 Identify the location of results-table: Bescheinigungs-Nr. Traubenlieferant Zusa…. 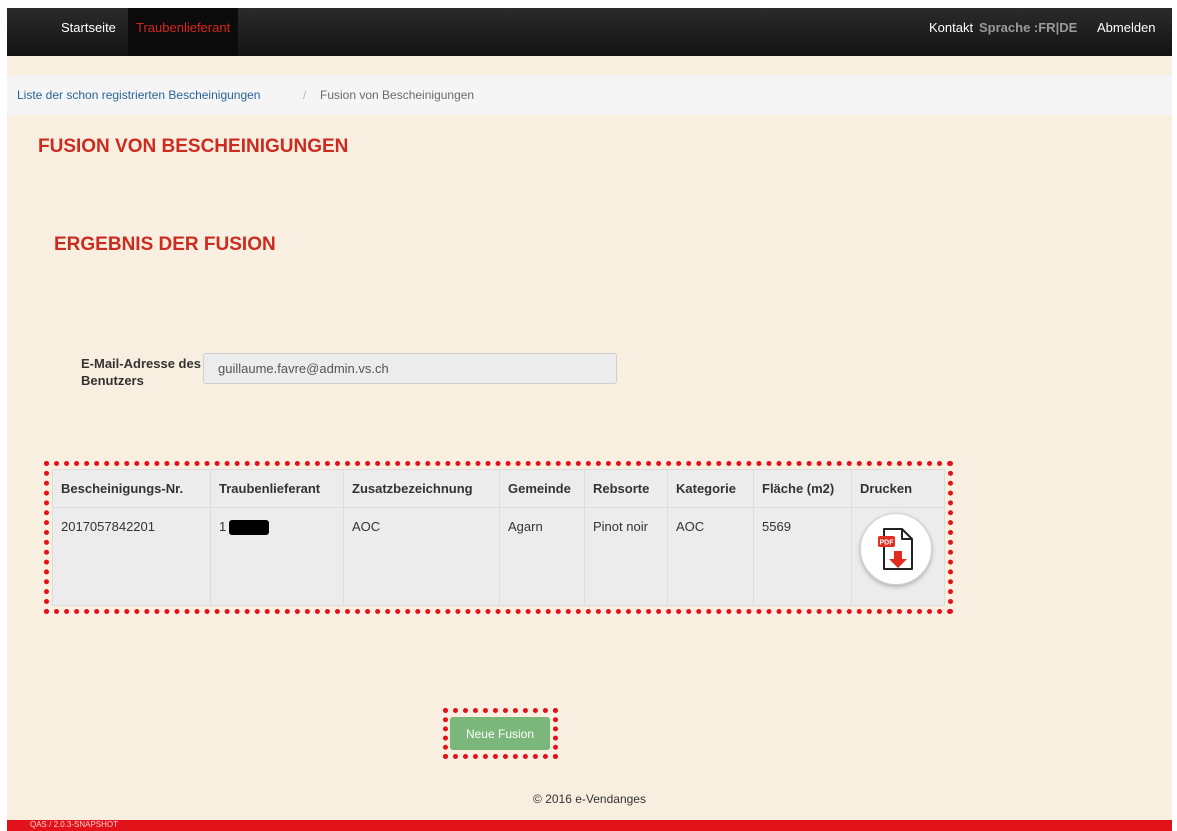
(498, 537).